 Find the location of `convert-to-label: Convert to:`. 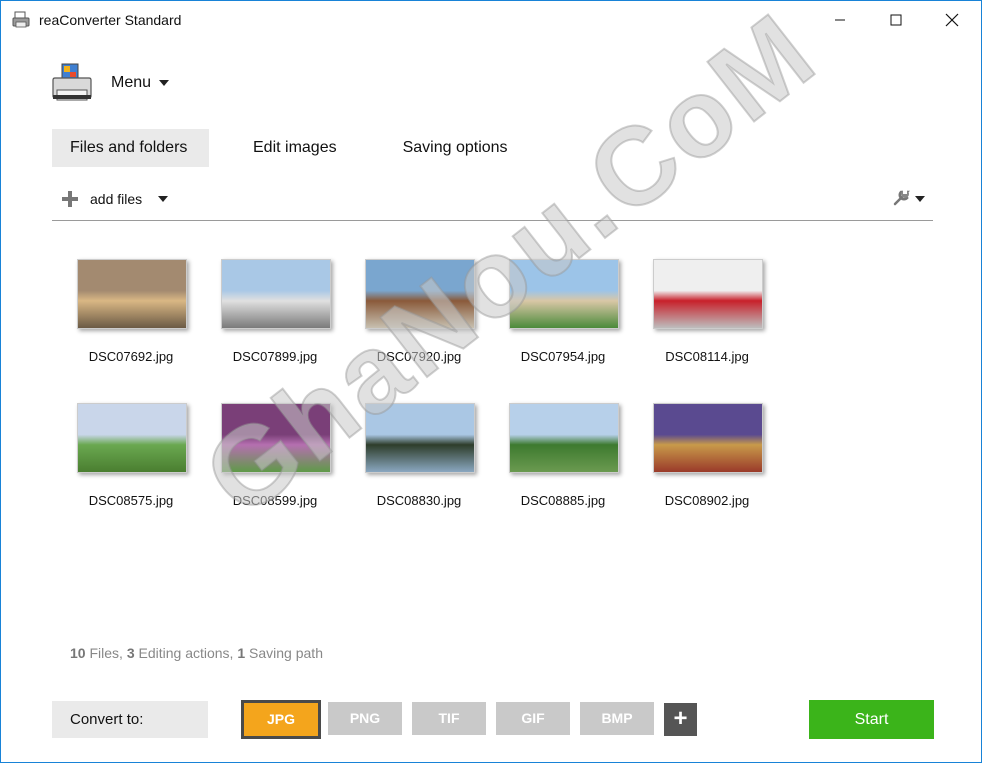

convert-to-label: Convert to: is located at coordinates (130, 719).